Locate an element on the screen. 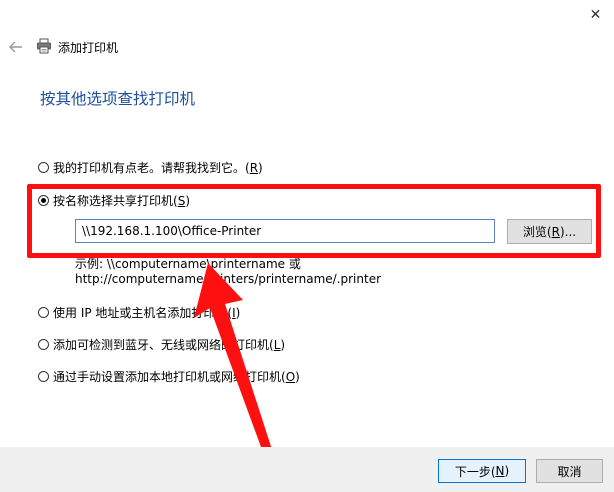  close-button: ✕ is located at coordinates (595, 15).